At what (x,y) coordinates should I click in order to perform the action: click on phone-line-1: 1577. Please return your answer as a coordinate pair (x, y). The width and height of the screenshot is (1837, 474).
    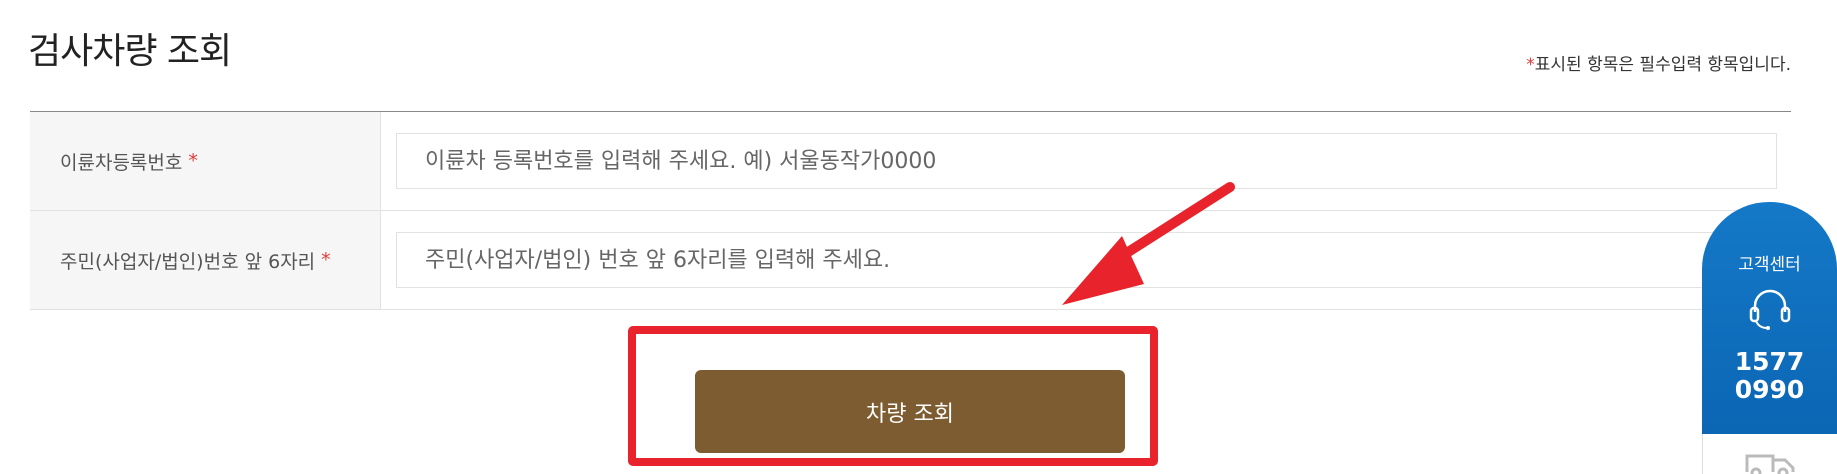
    Looking at the image, I should click on (1769, 361).